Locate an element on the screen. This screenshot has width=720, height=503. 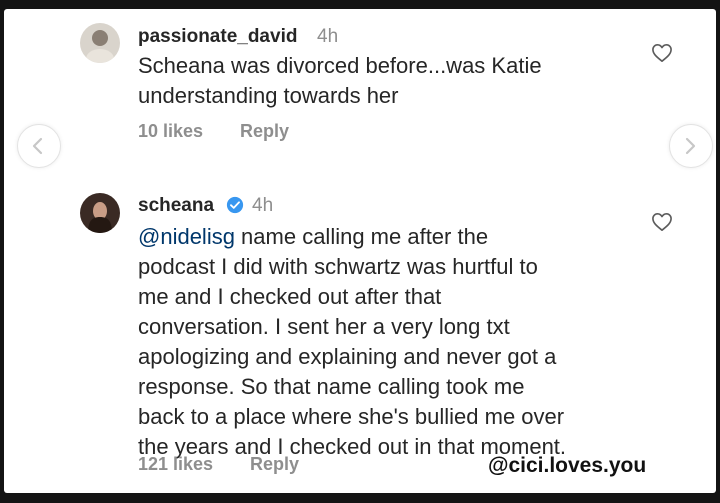
likes-count: 10 likes is located at coordinates (170, 131).